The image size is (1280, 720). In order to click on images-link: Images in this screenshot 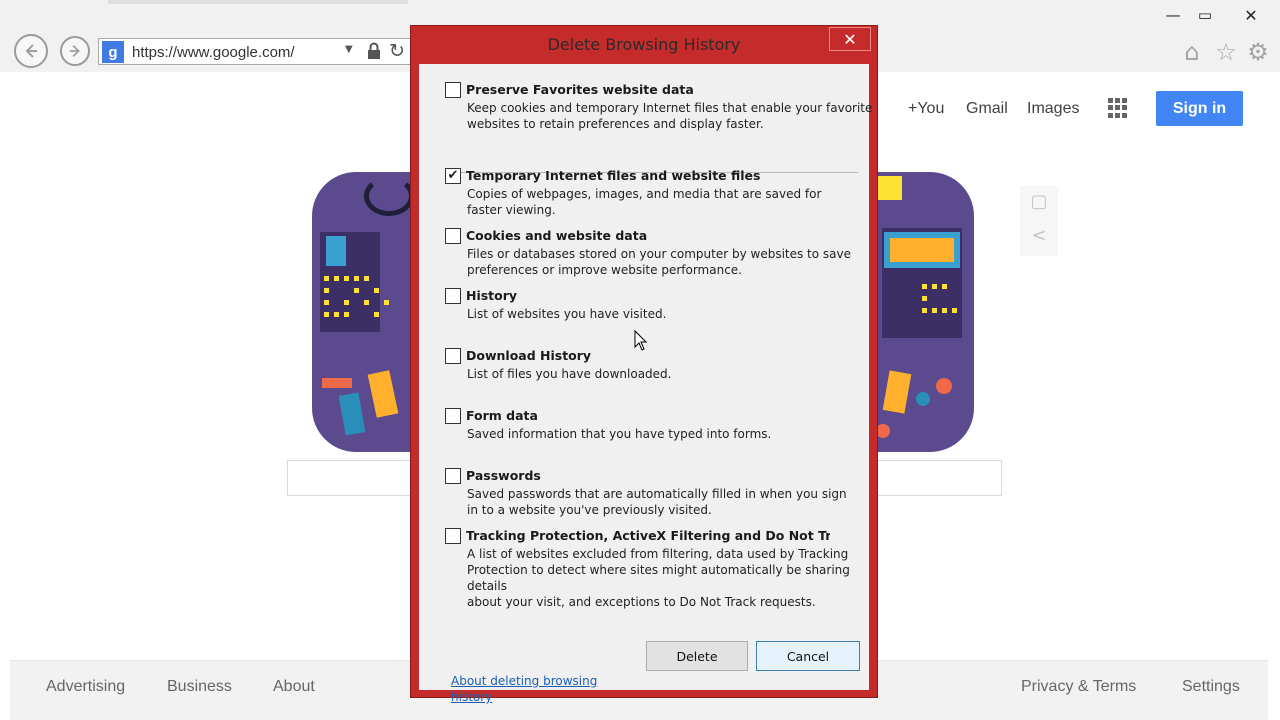, I will do `click(1053, 109)`.